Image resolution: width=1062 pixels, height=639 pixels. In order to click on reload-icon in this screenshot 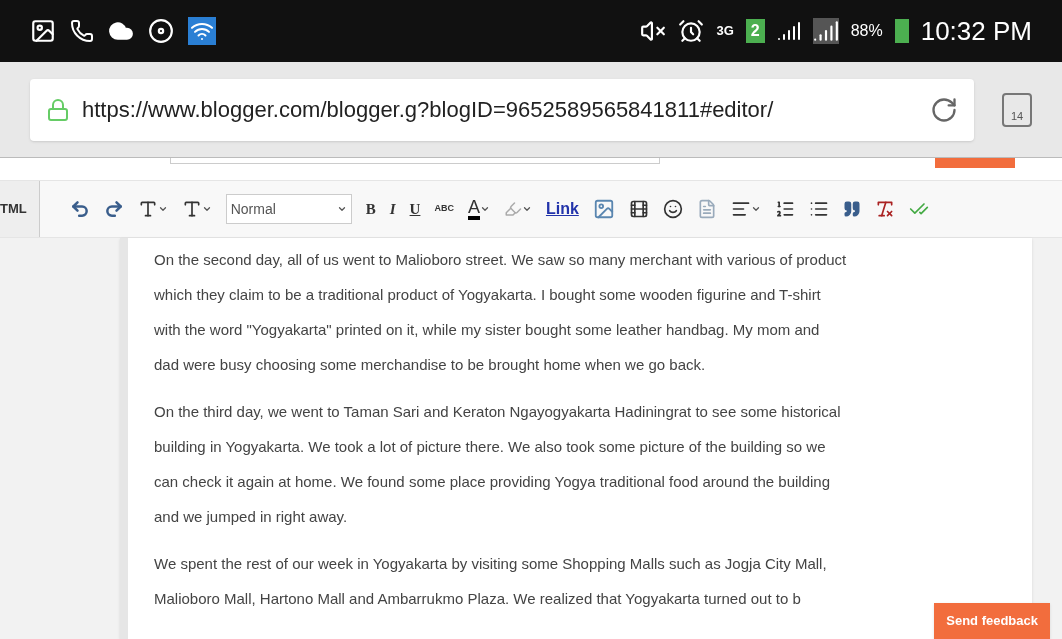, I will do `click(944, 109)`.